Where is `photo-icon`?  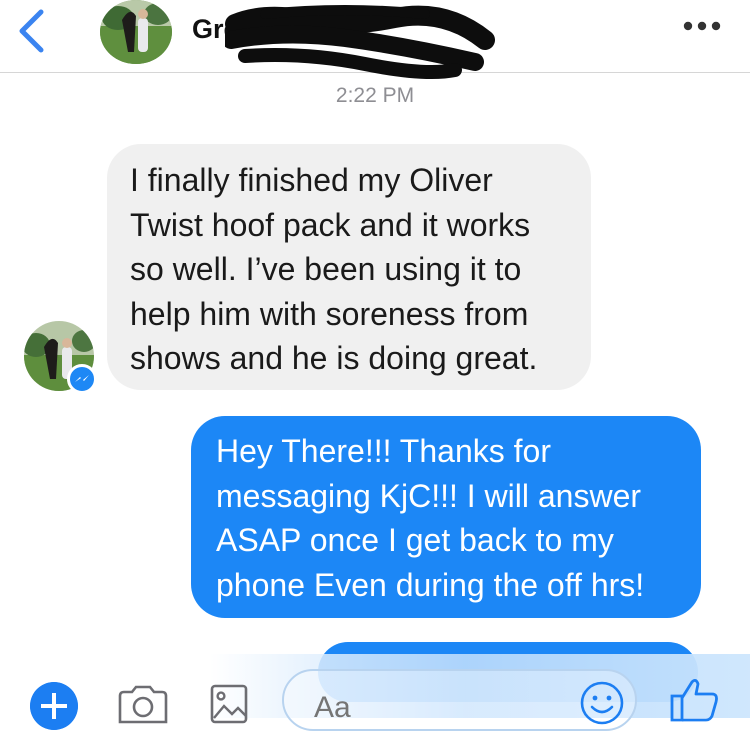
photo-icon is located at coordinates (230, 704).